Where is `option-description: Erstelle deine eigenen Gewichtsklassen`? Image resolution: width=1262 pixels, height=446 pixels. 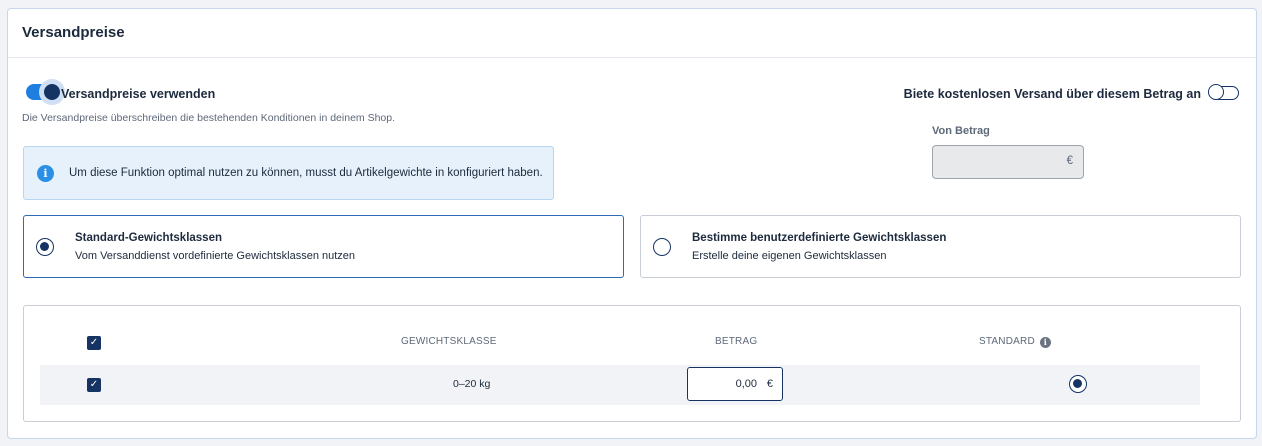 option-description: Erstelle deine eigenen Gewichtsklassen is located at coordinates (789, 256).